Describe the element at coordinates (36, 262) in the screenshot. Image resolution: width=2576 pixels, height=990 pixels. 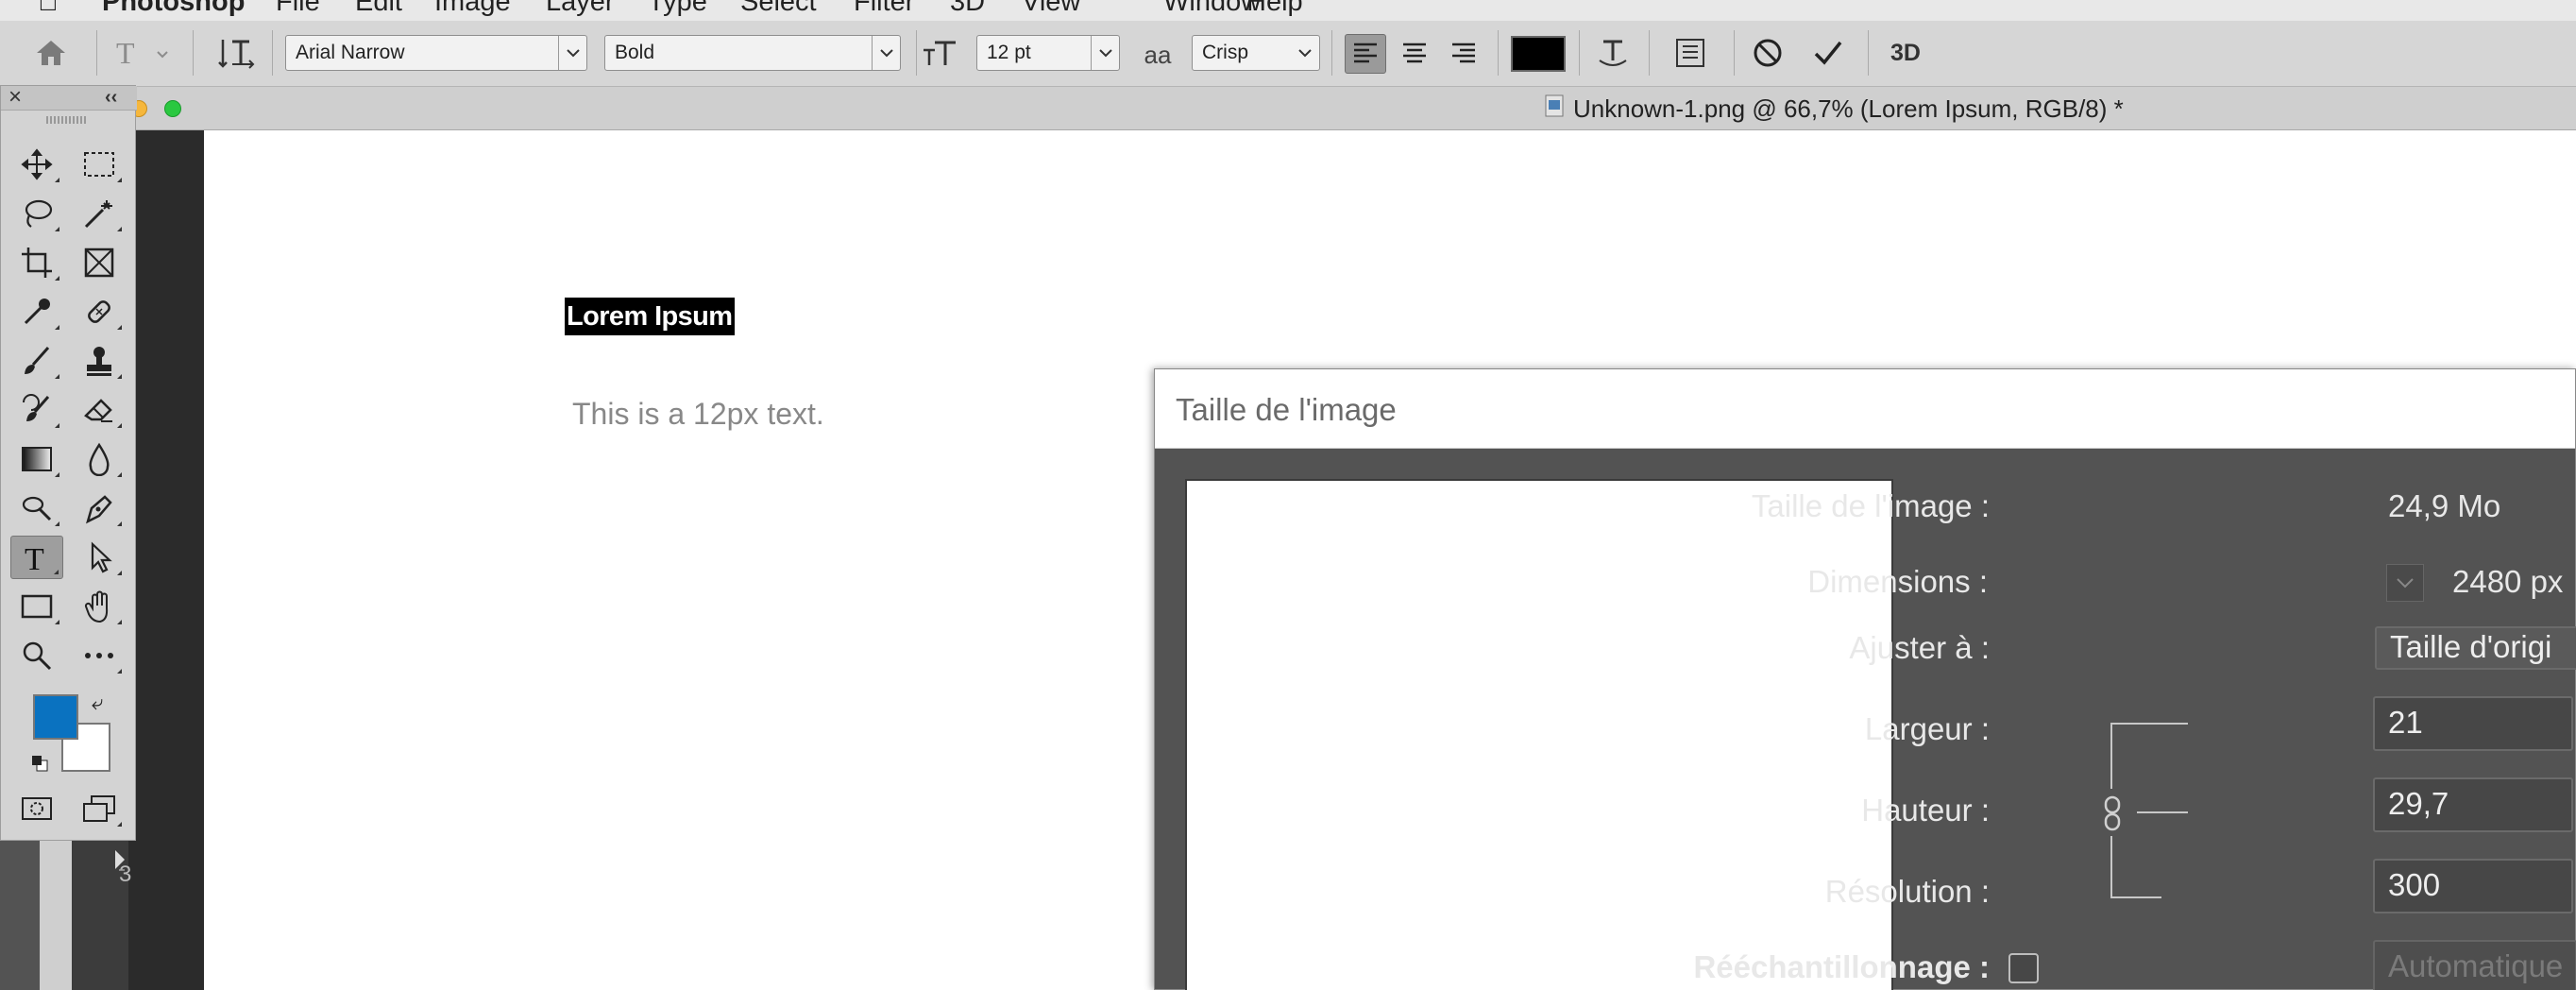
I see `crop-tool` at that location.